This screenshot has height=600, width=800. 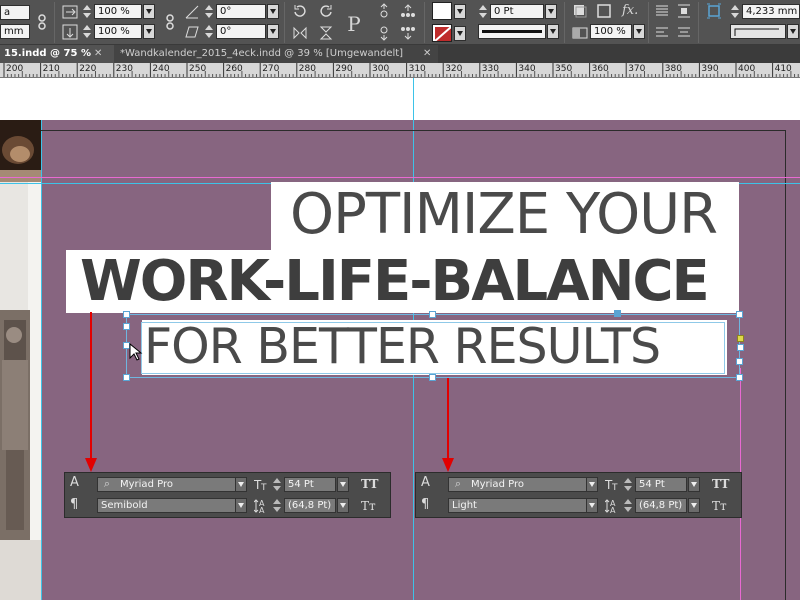 I want to click on select-content-icon, so click(x=384, y=33).